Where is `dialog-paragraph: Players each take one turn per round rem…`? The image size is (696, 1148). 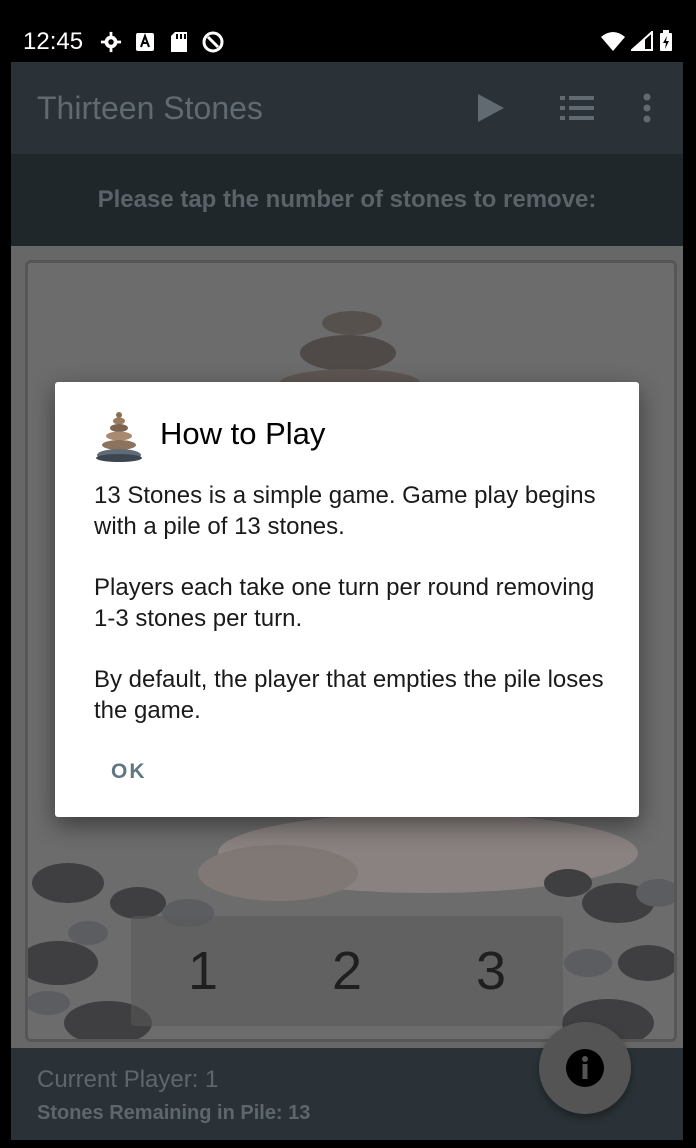
dialog-paragraph: Players each take one turn per round rem… is located at coordinates (344, 603).